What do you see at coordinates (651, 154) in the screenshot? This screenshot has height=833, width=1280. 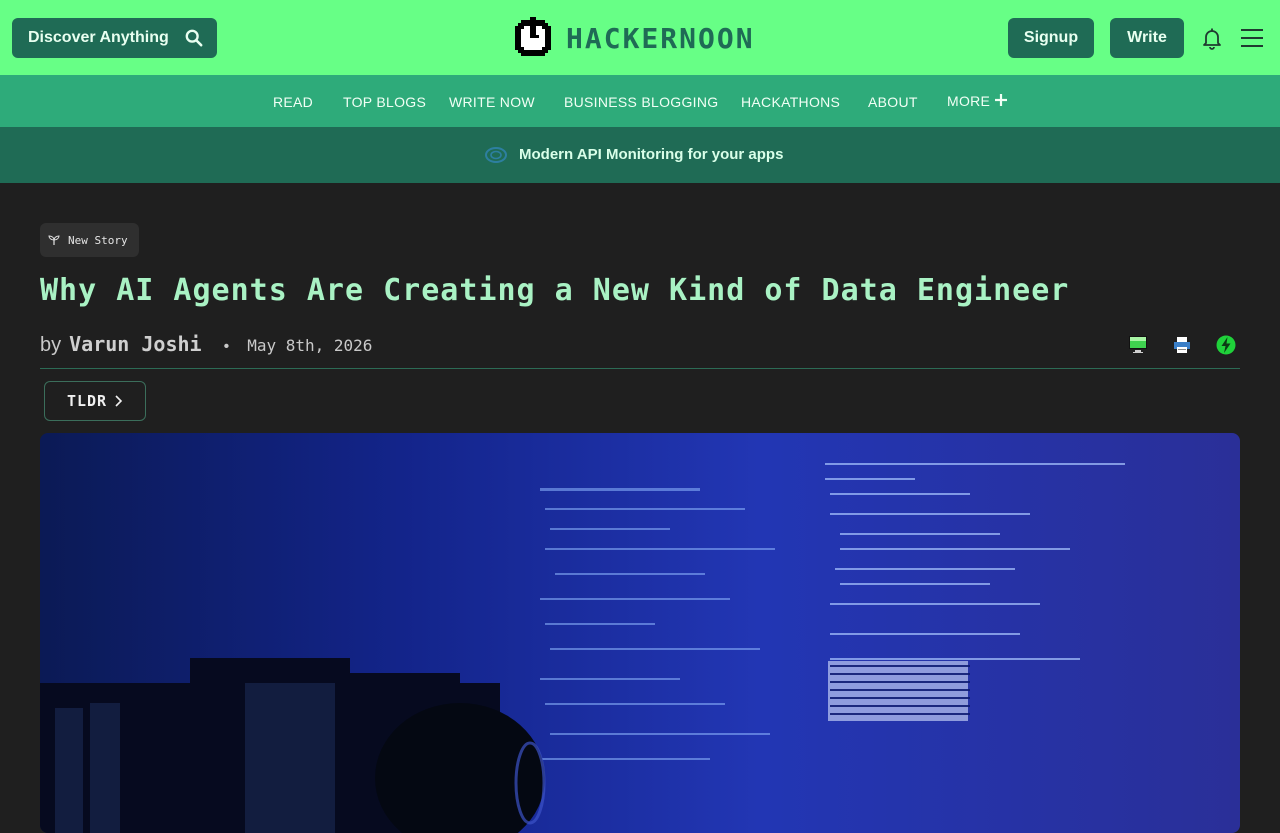 I see `promo-link: Modern API Monitoring for your apps` at bounding box center [651, 154].